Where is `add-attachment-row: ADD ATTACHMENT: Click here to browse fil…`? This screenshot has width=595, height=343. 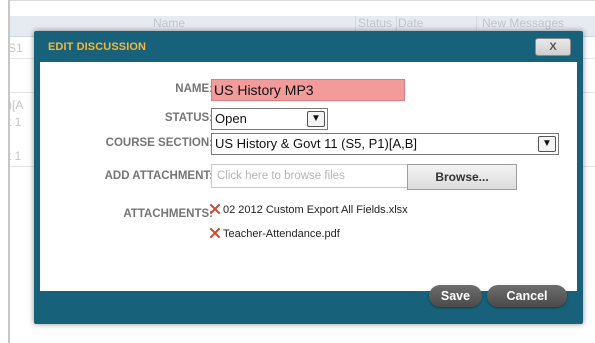 add-attachment-row: ADD ATTACHMENT: Click here to browse fil… is located at coordinates (308, 177).